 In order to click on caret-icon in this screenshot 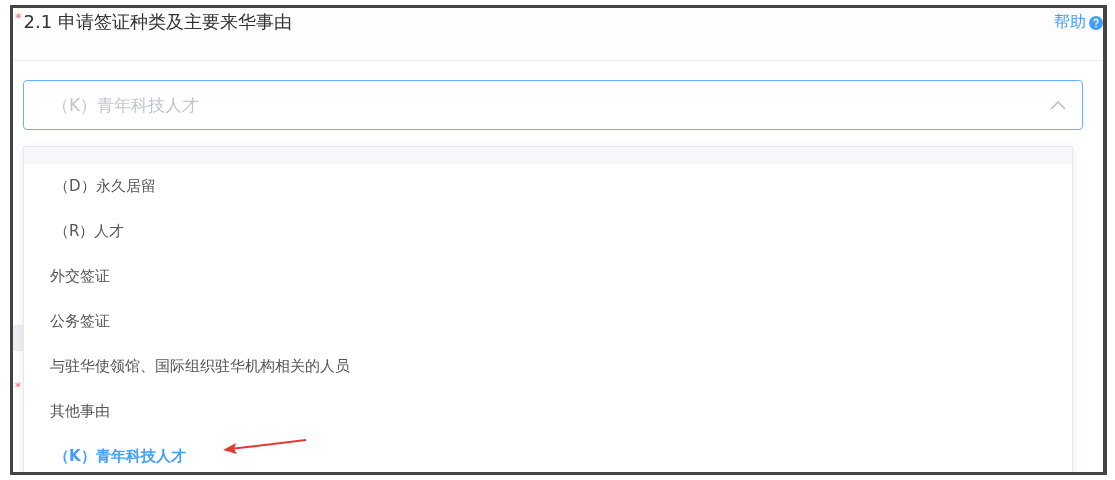, I will do `click(1058, 105)`.